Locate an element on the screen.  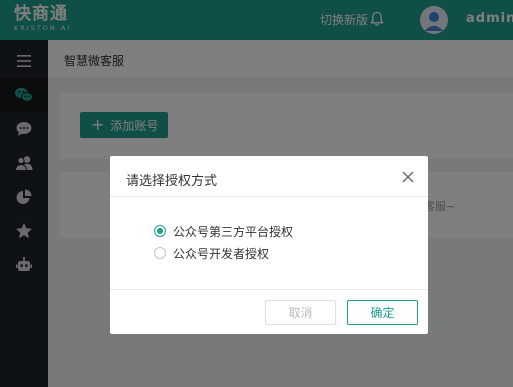
radio-option-developer: 公众号开发者授权 is located at coordinates (211, 253).